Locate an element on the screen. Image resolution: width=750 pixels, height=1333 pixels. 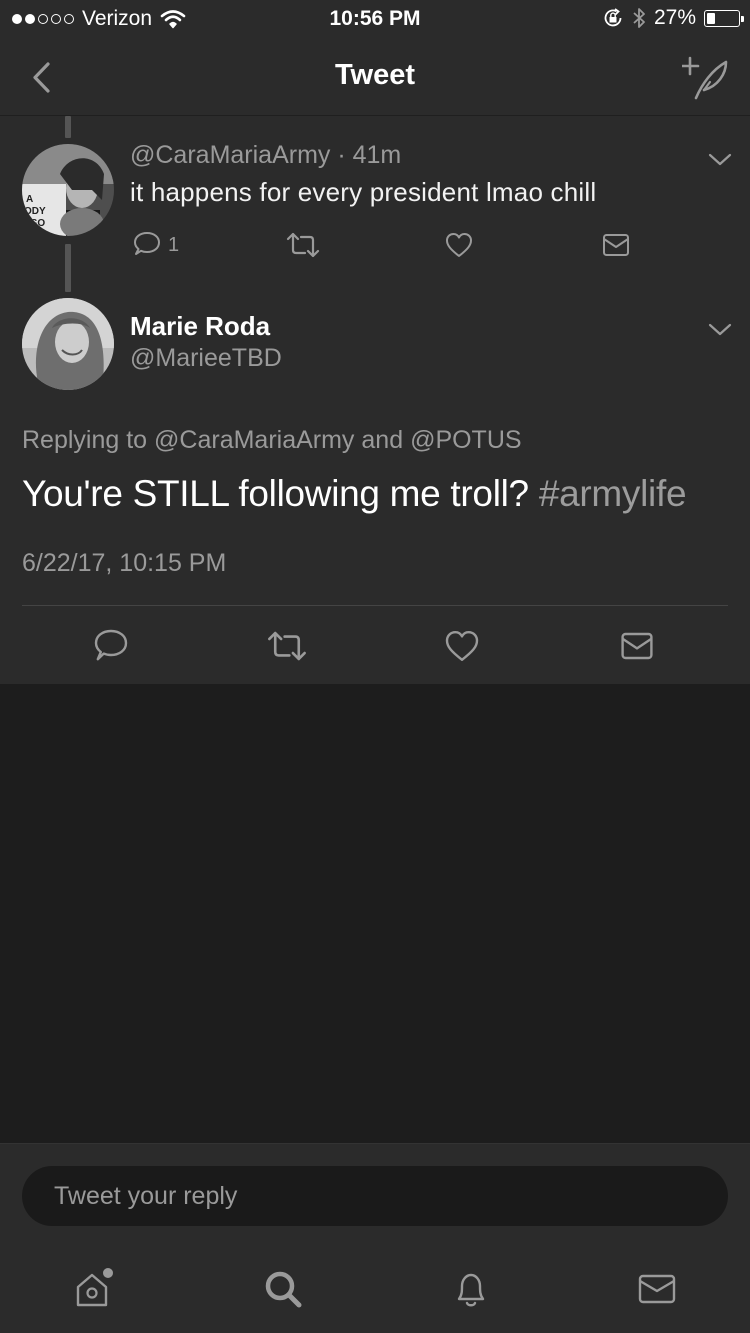
parent-tweet-menu-button is located at coordinates (720, 160).